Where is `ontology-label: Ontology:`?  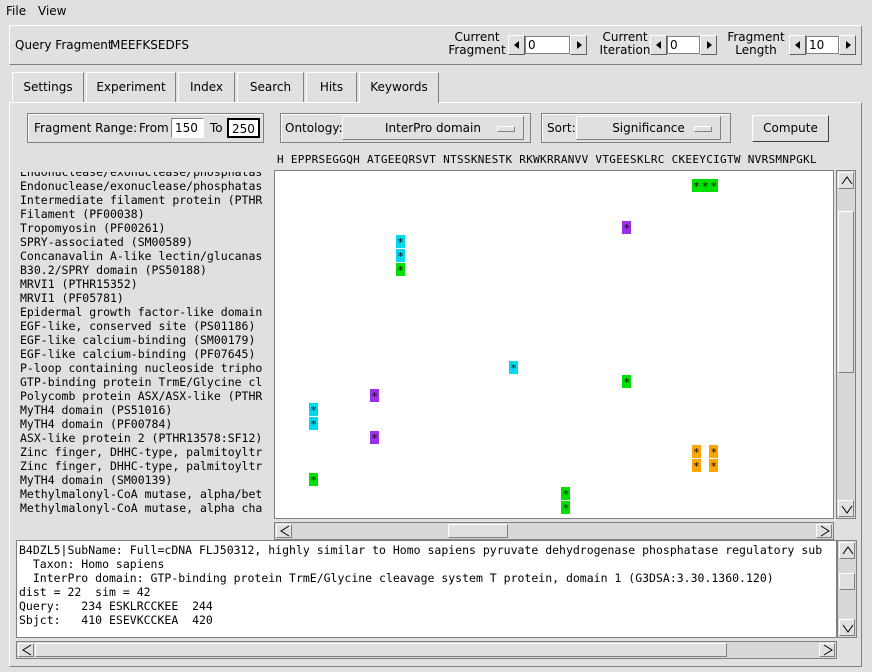
ontology-label: Ontology: is located at coordinates (314, 128).